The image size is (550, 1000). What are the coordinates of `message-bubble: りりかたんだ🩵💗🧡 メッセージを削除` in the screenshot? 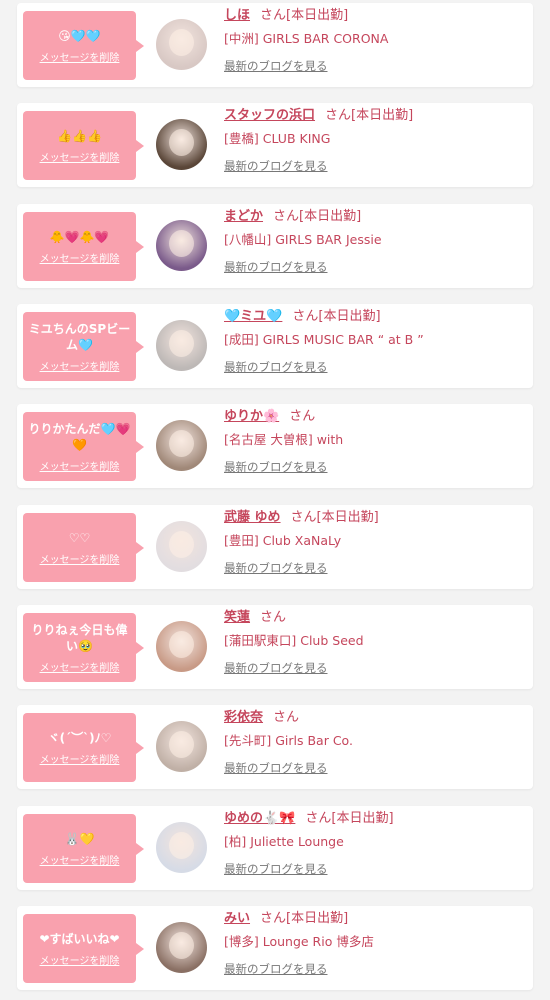 It's located at (83, 446).